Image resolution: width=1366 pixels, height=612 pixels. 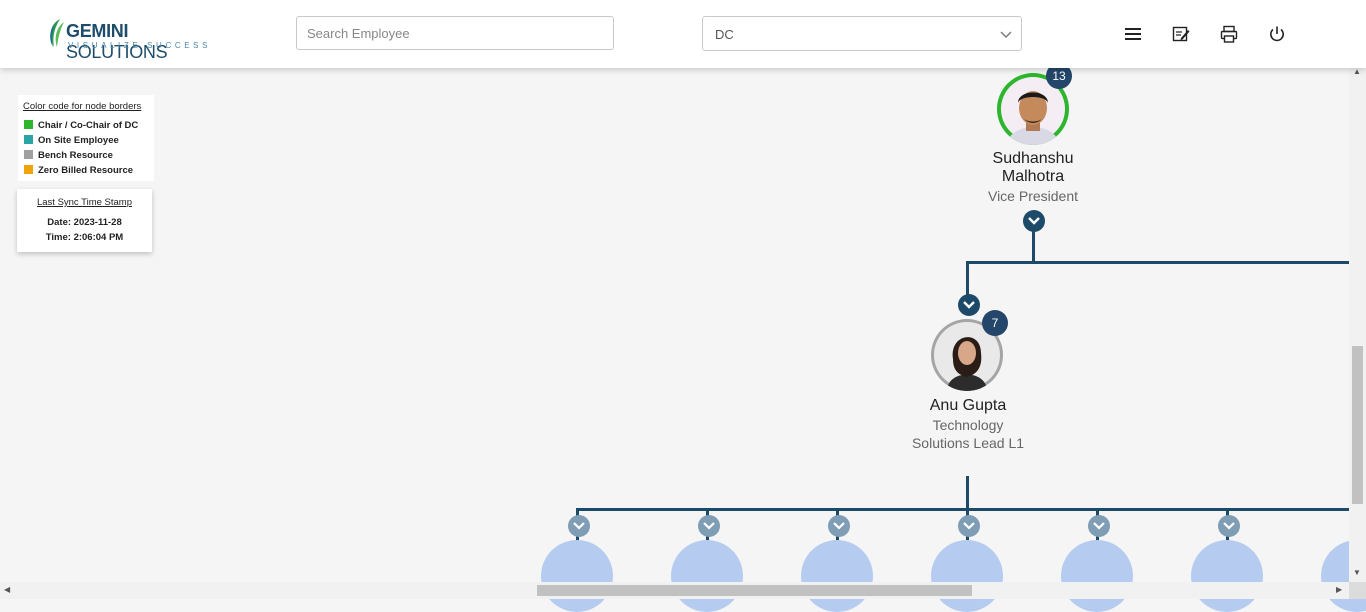 I want to click on group-dropdown-value: DC, so click(x=724, y=34).